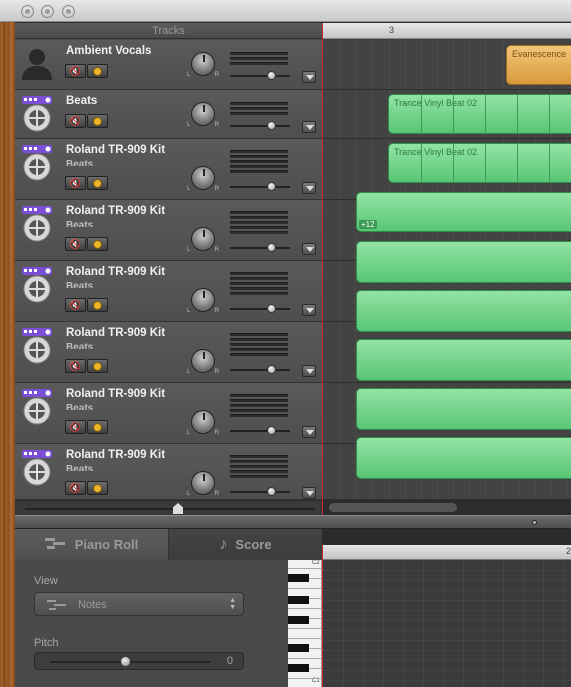 This screenshot has height=687, width=571. Describe the element at coordinates (203, 494) in the screenshot. I see `pan-lr-labels: LR` at that location.